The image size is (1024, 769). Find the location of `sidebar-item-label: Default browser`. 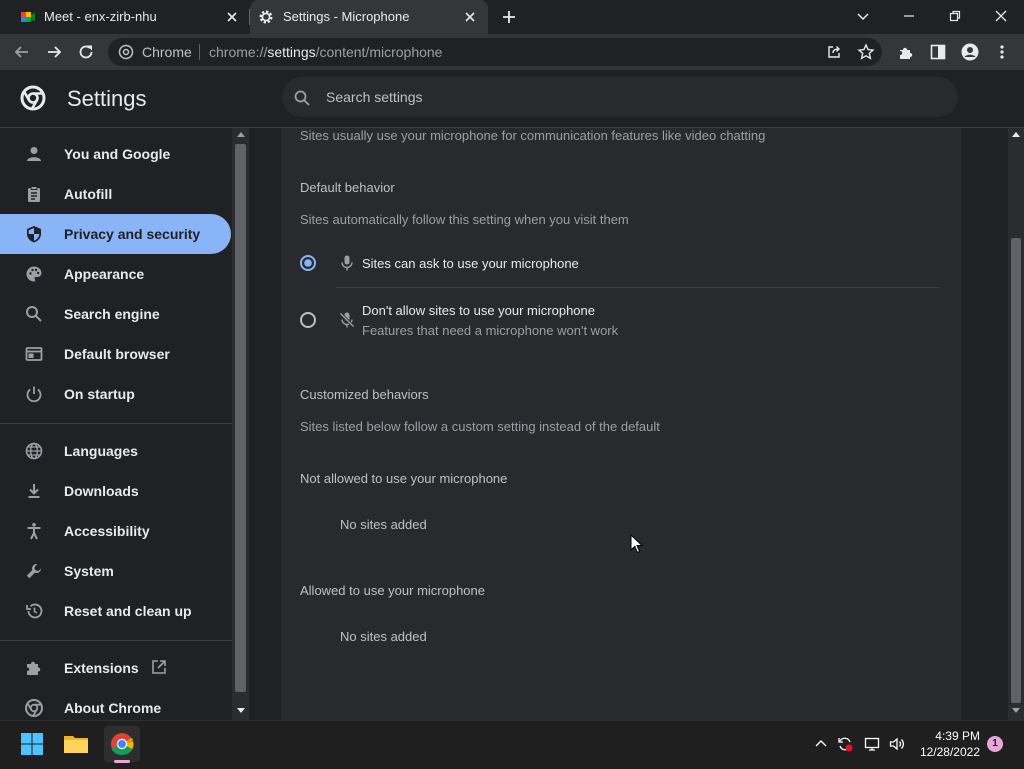

sidebar-item-label: Default browser is located at coordinates (117, 354).